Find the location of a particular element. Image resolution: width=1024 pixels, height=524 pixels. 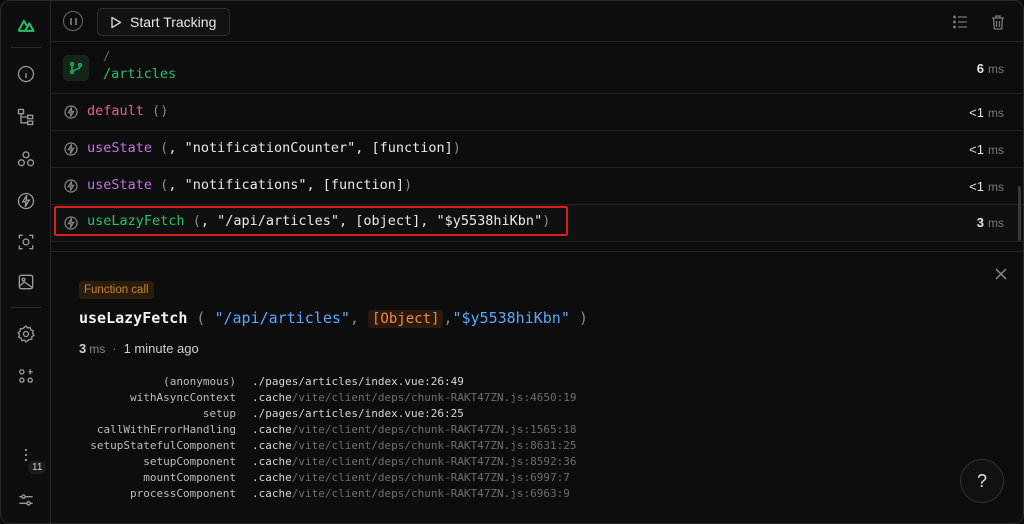

list-icon is located at coordinates (960, 22).